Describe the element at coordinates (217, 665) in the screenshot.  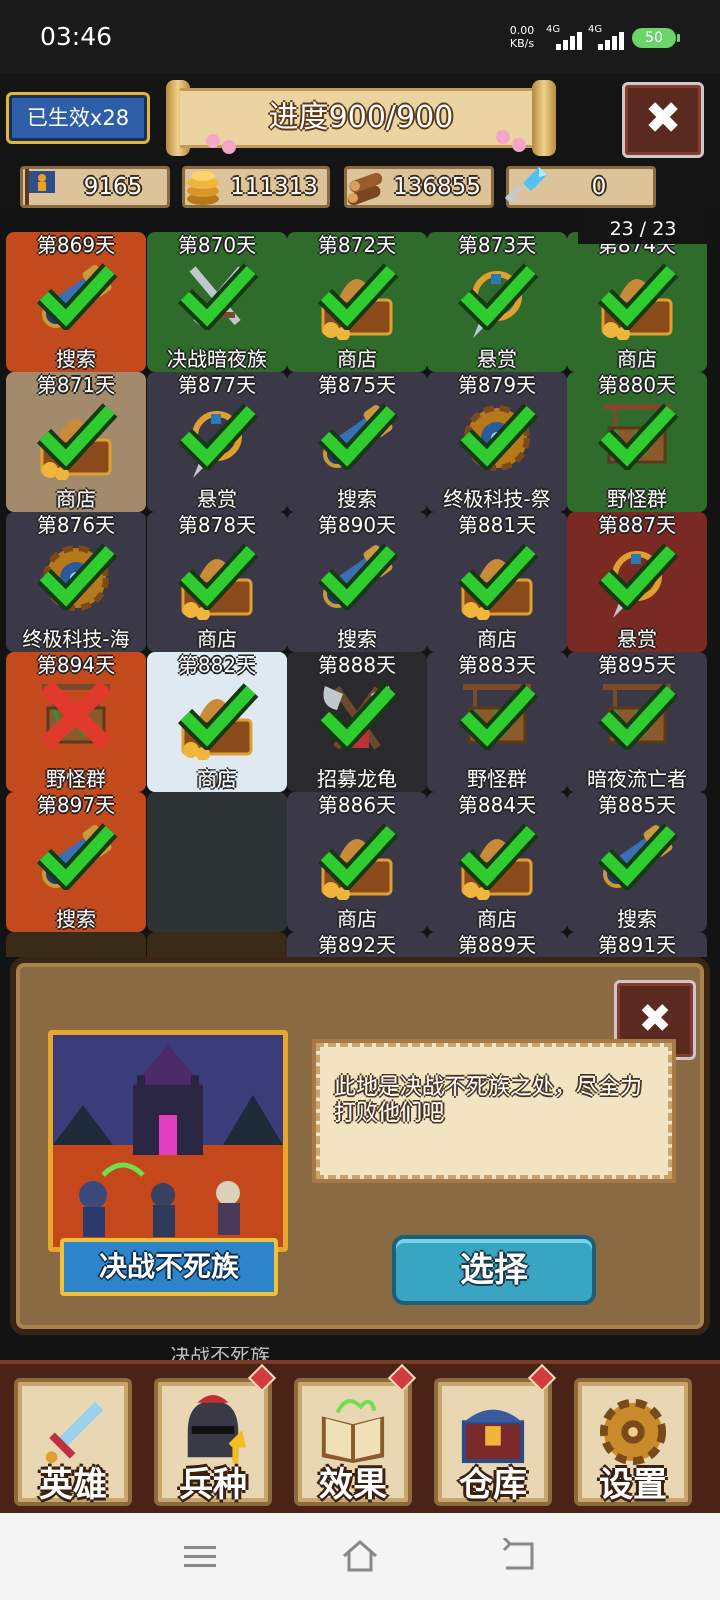
I see `tile-day: 第882天` at that location.